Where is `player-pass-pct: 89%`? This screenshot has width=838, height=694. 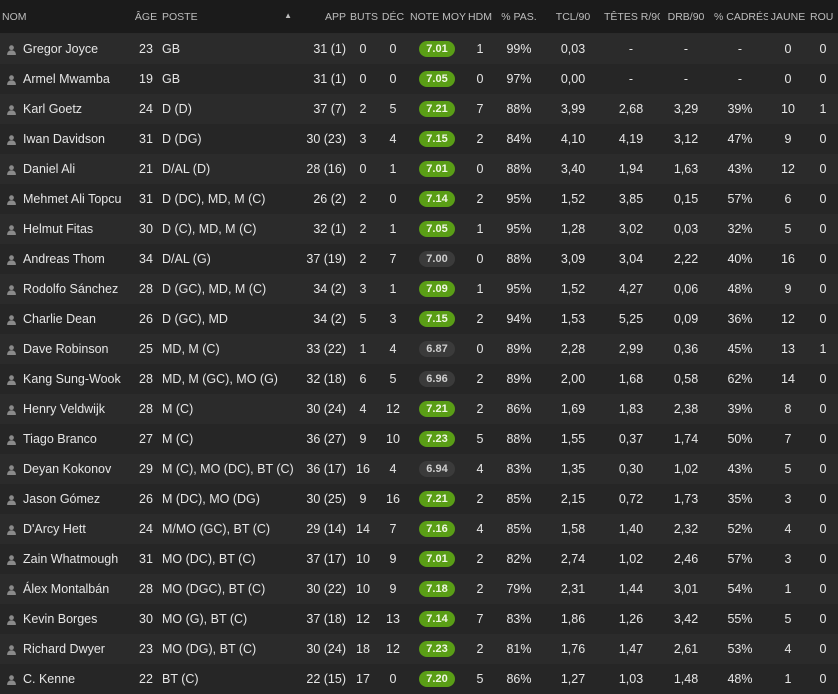
player-pass-pct: 89% is located at coordinates (519, 378).